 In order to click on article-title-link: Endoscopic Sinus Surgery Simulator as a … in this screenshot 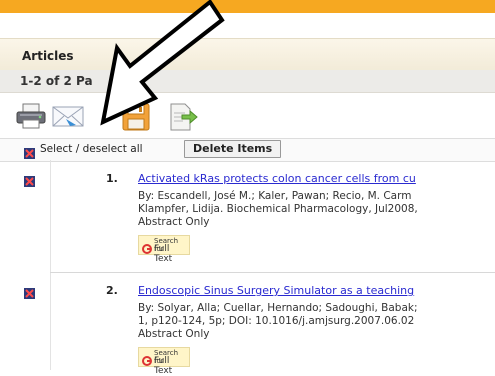, I will do `click(276, 290)`.